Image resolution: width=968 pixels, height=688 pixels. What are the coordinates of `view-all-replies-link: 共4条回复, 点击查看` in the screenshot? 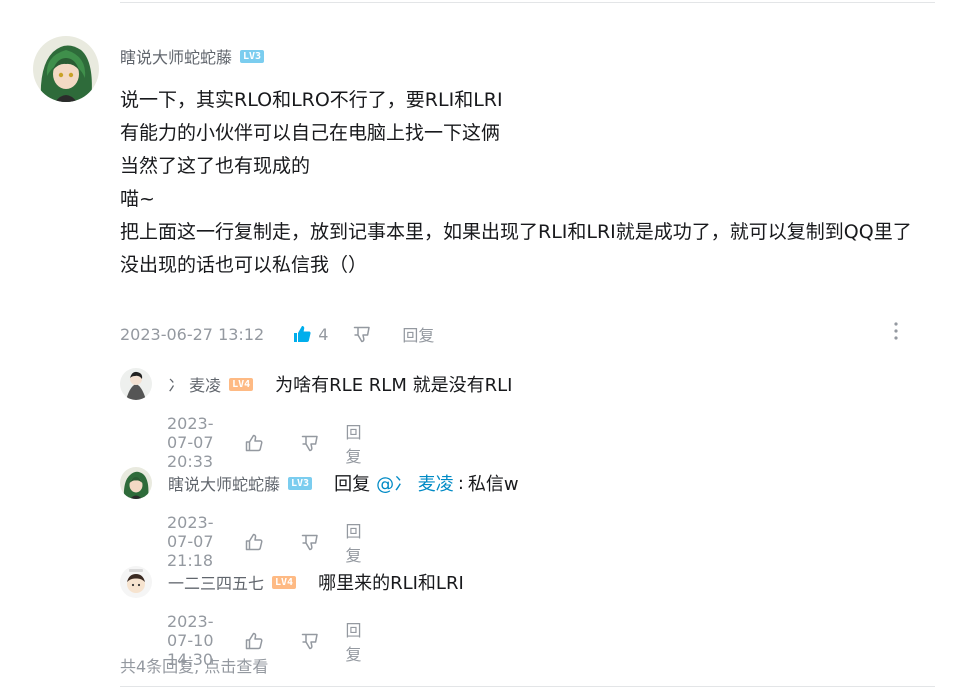 It's located at (194, 665).